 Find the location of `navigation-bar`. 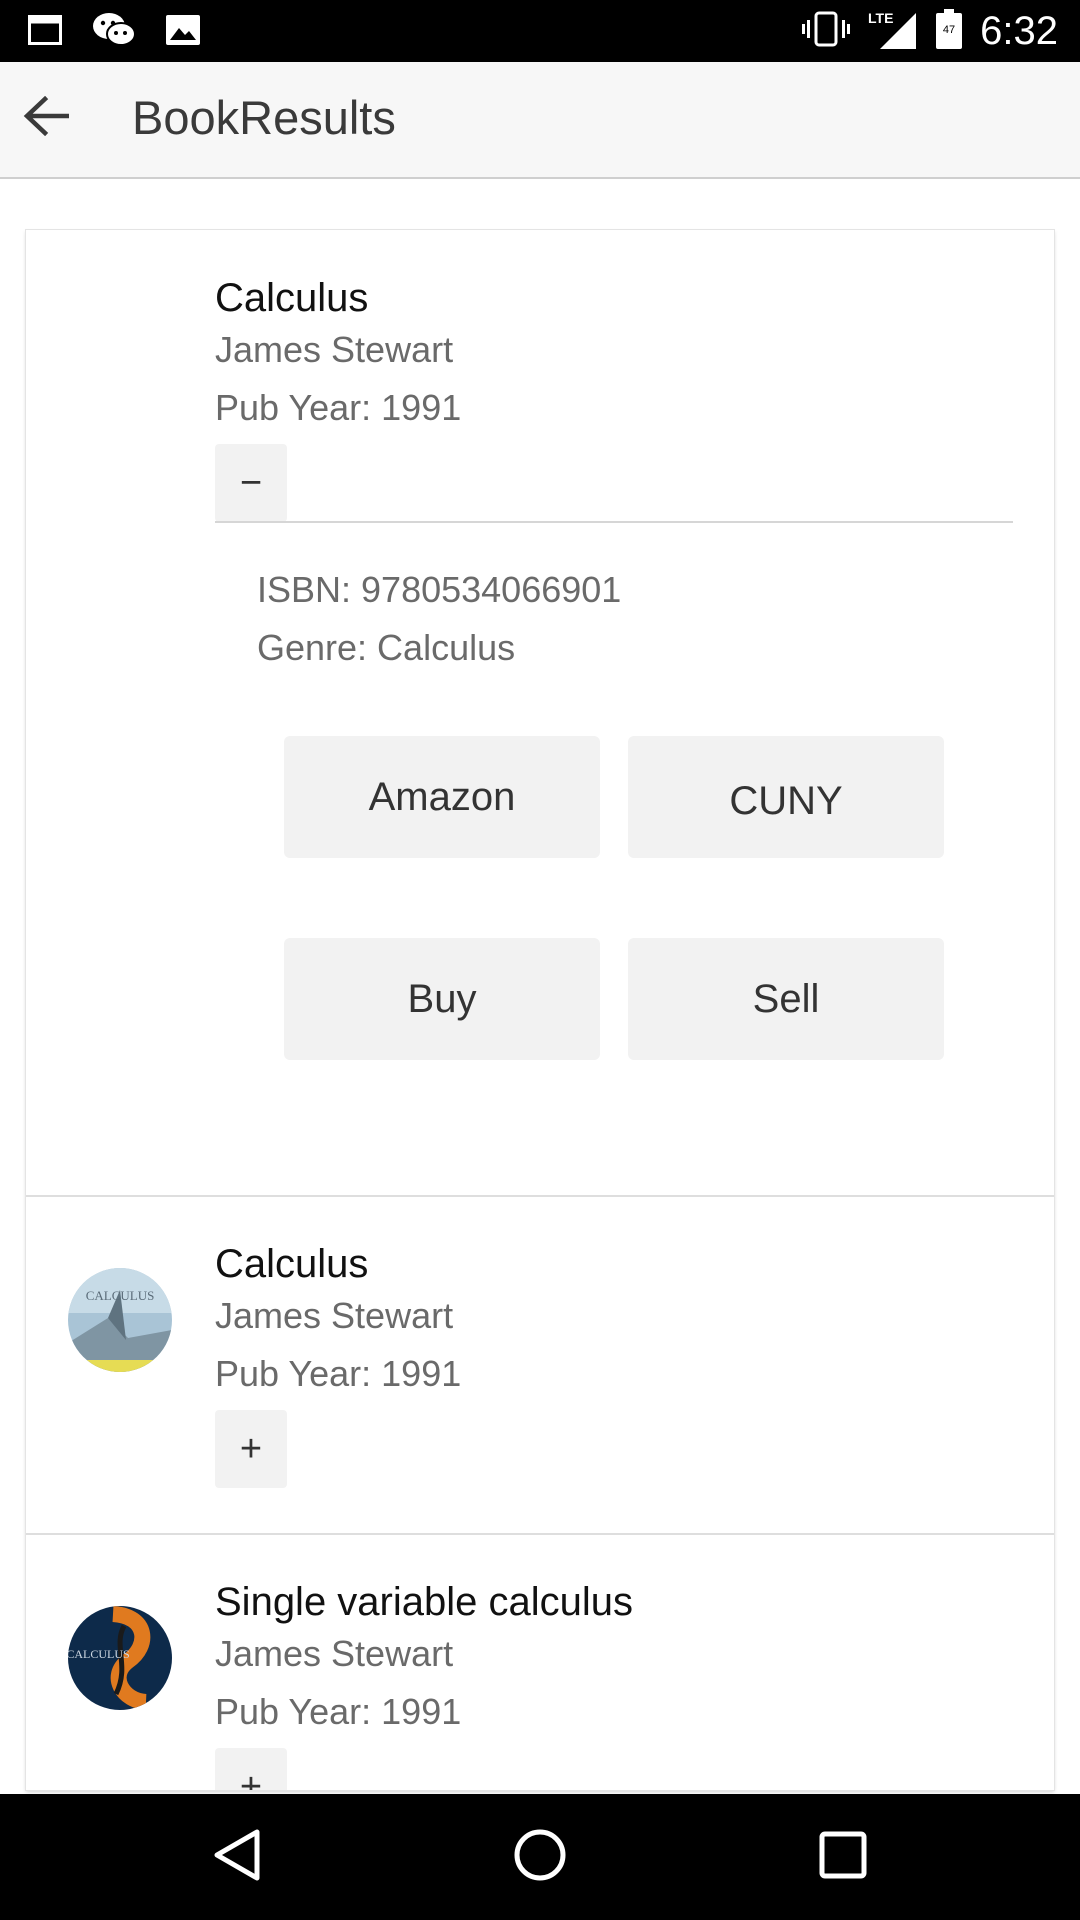

navigation-bar is located at coordinates (540, 1857).